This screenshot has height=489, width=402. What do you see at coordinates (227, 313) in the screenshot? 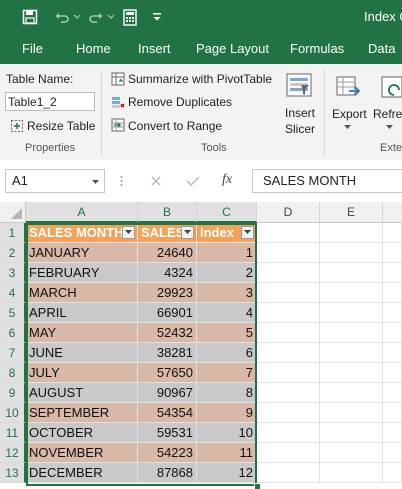
I see `index-cell: 4` at bounding box center [227, 313].